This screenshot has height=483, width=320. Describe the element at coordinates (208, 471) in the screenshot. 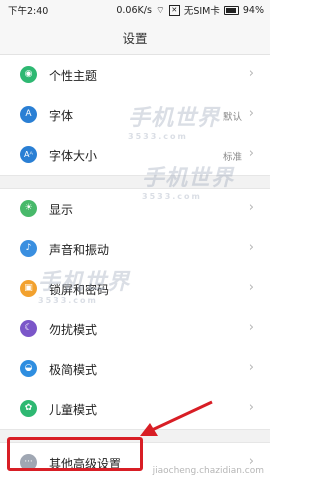

I see `footer-watermark: jiaocheng.chazidian.com` at that location.